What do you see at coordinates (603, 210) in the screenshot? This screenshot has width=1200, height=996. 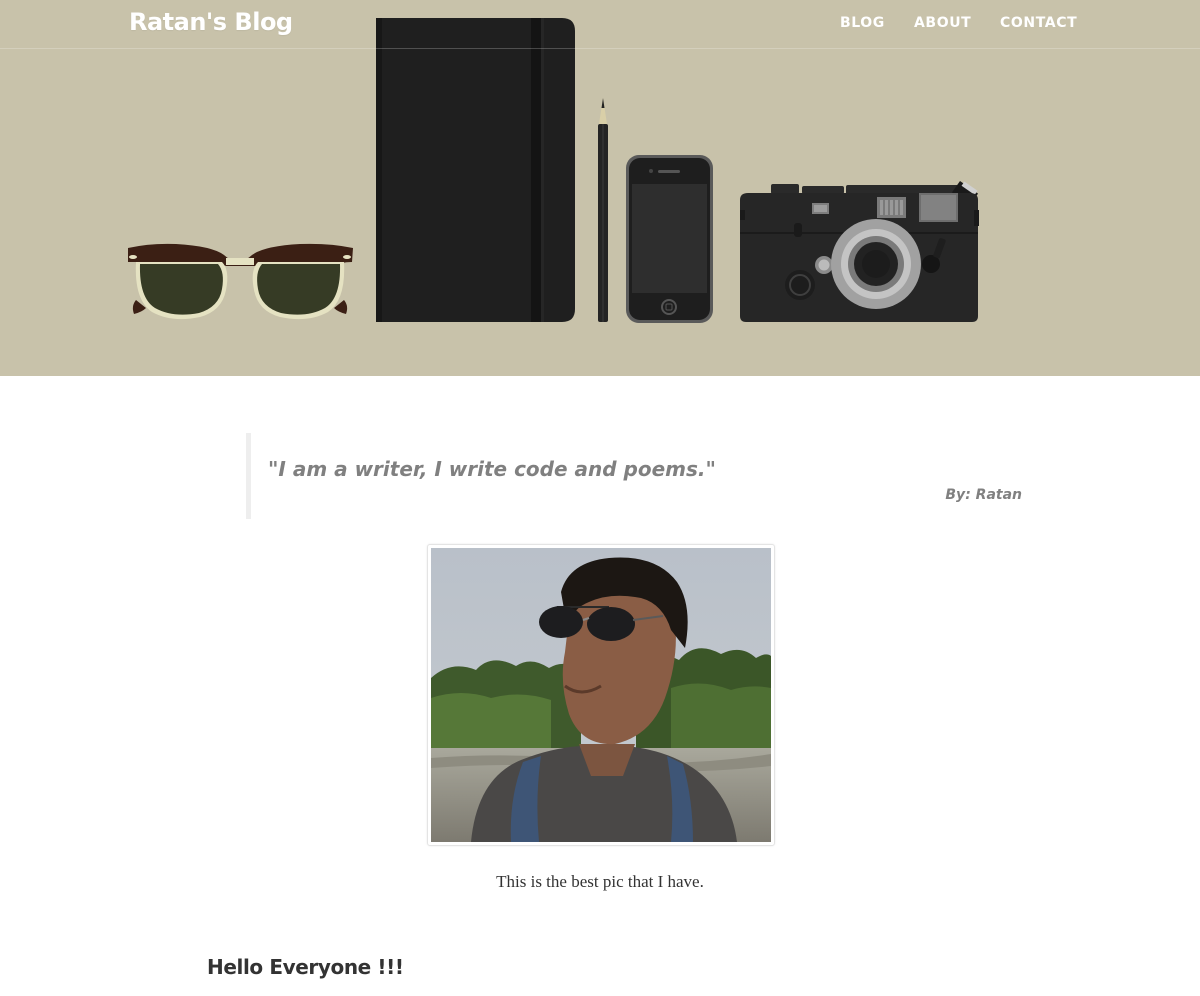 I see `pencil-icon` at bounding box center [603, 210].